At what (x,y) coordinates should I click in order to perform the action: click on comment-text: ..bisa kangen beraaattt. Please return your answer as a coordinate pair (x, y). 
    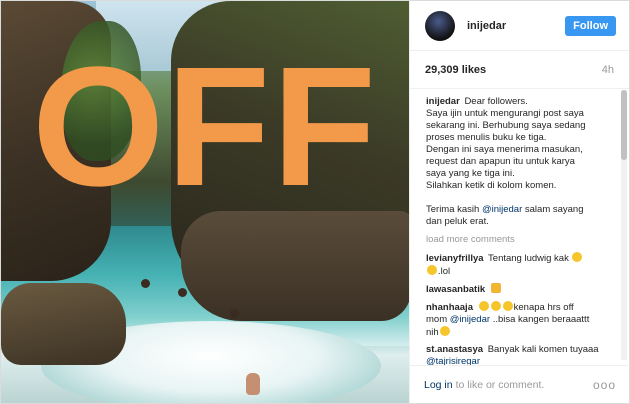
    Looking at the image, I should click on (541, 319).